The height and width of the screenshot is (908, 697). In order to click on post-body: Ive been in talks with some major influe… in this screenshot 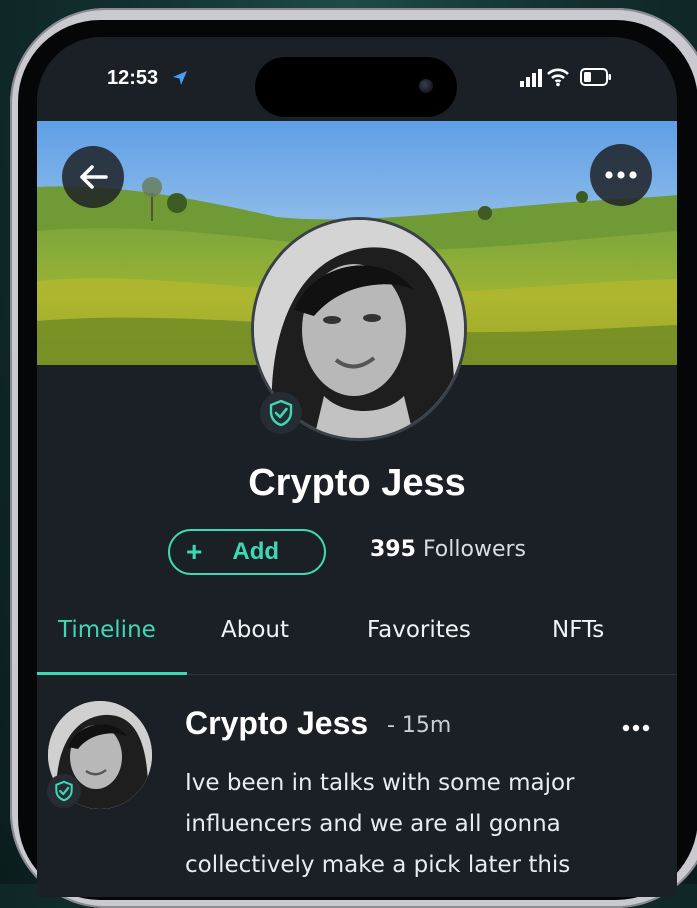, I will do `click(380, 824)`.